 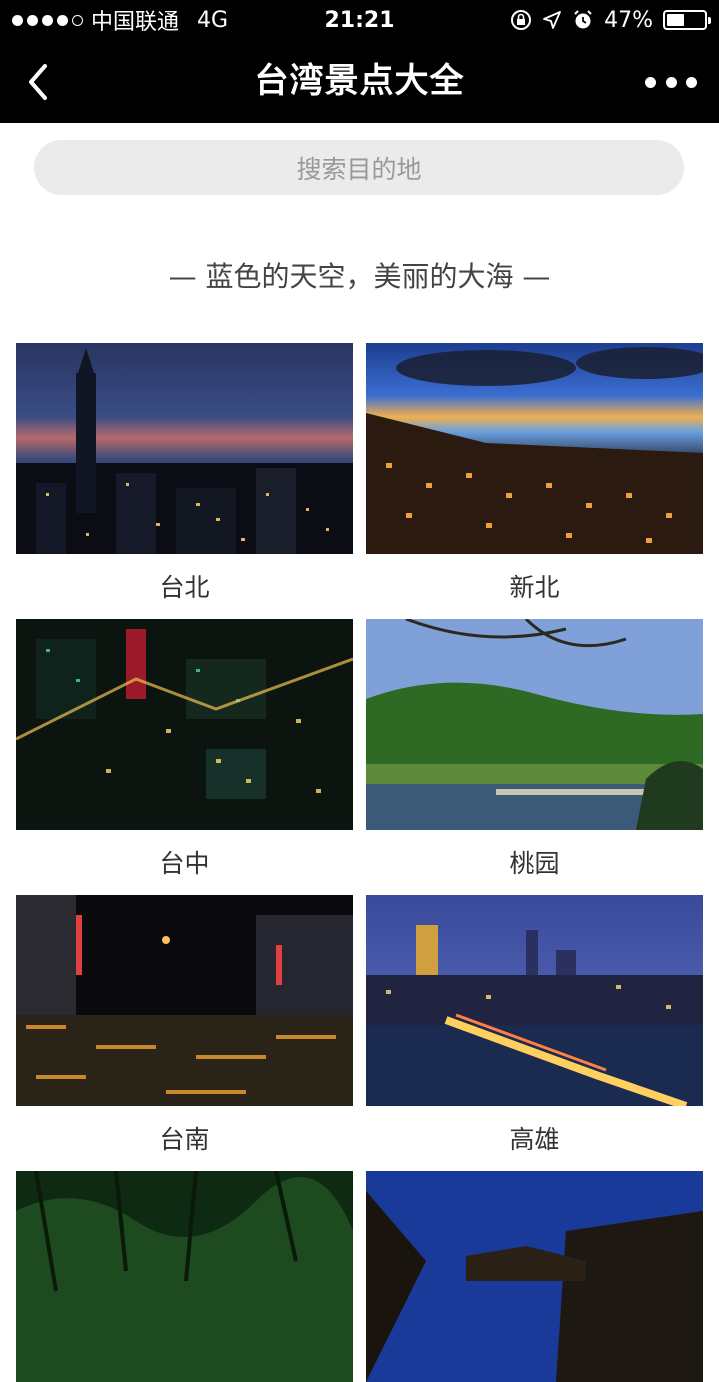 I want to click on search-input: 搜索目的地, so click(x=359, y=167).